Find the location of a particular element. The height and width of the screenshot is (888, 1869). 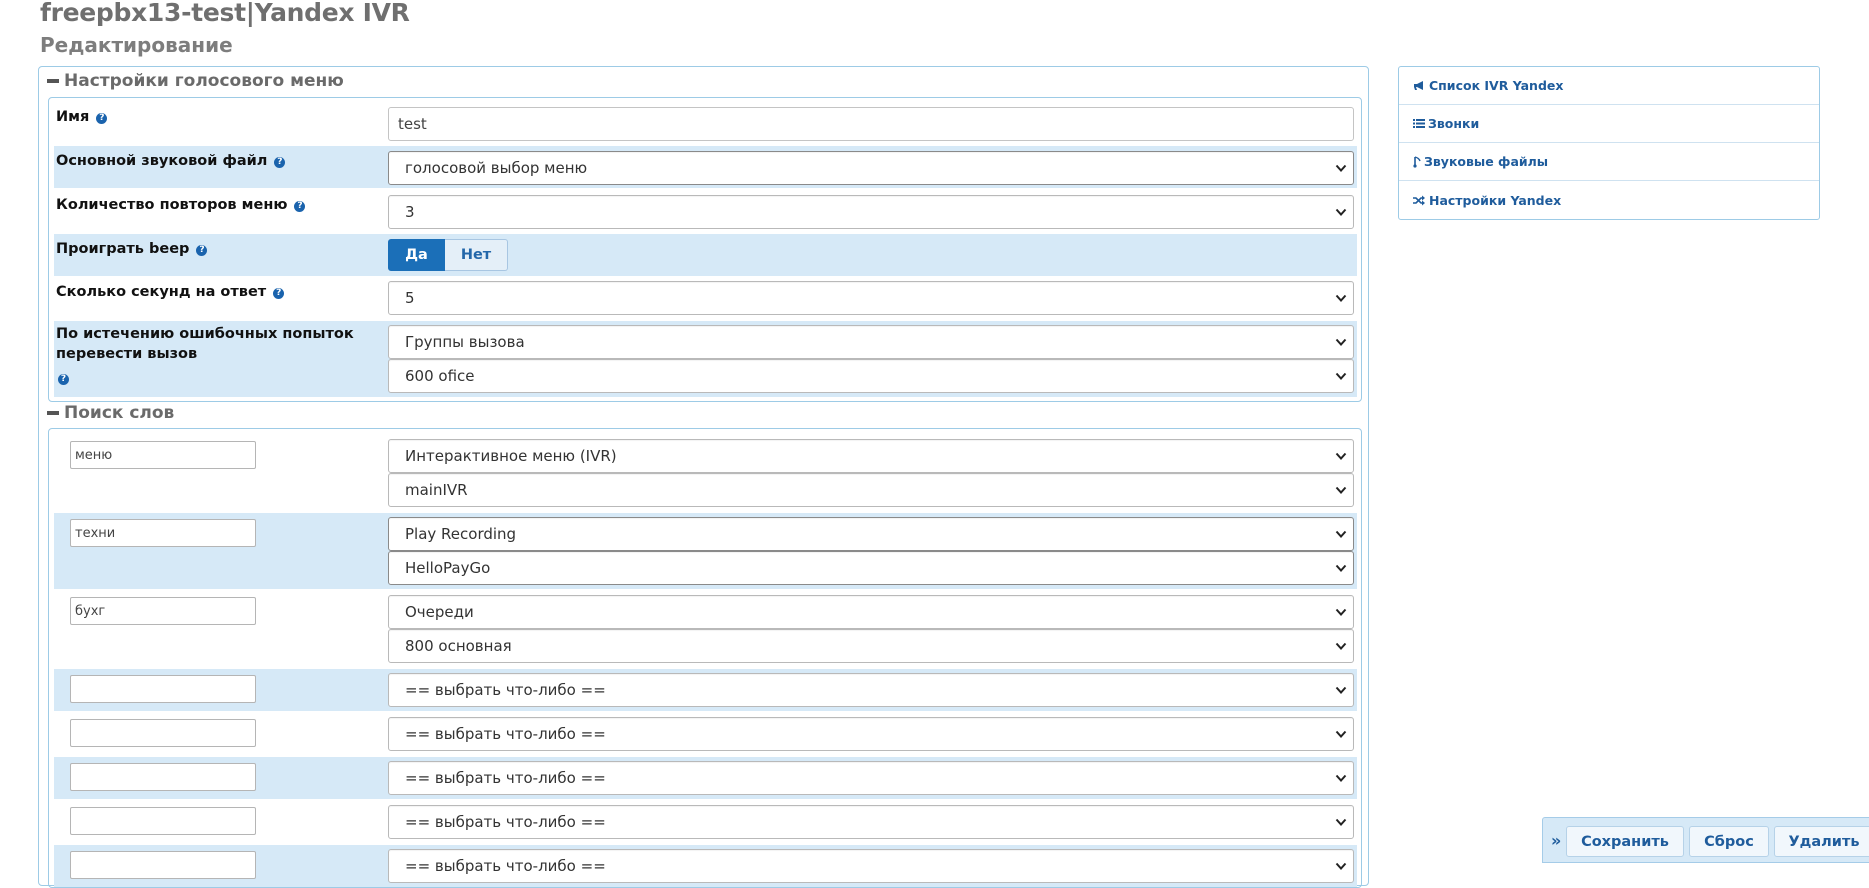

failover-target-value: 600 ofice is located at coordinates (440, 376).